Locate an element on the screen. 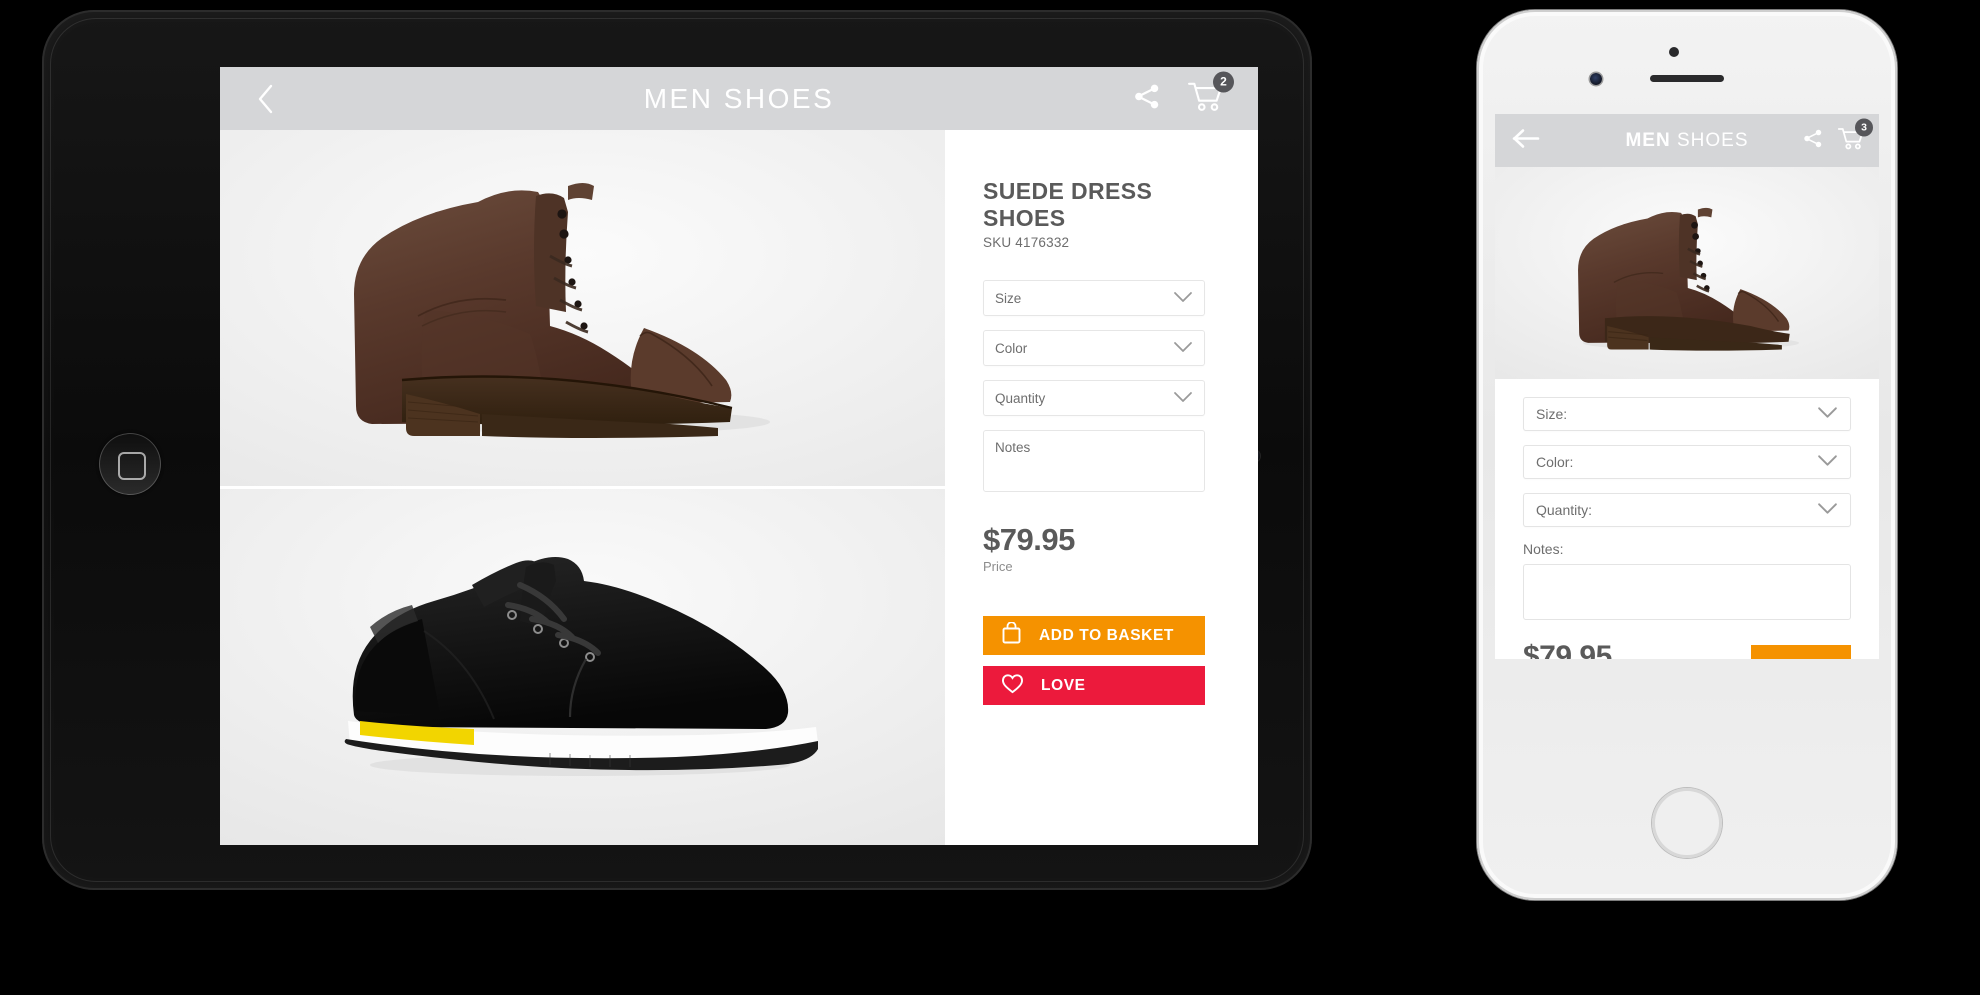 This screenshot has height=995, width=1980. phone-color-label: Color: is located at coordinates (1555, 462).